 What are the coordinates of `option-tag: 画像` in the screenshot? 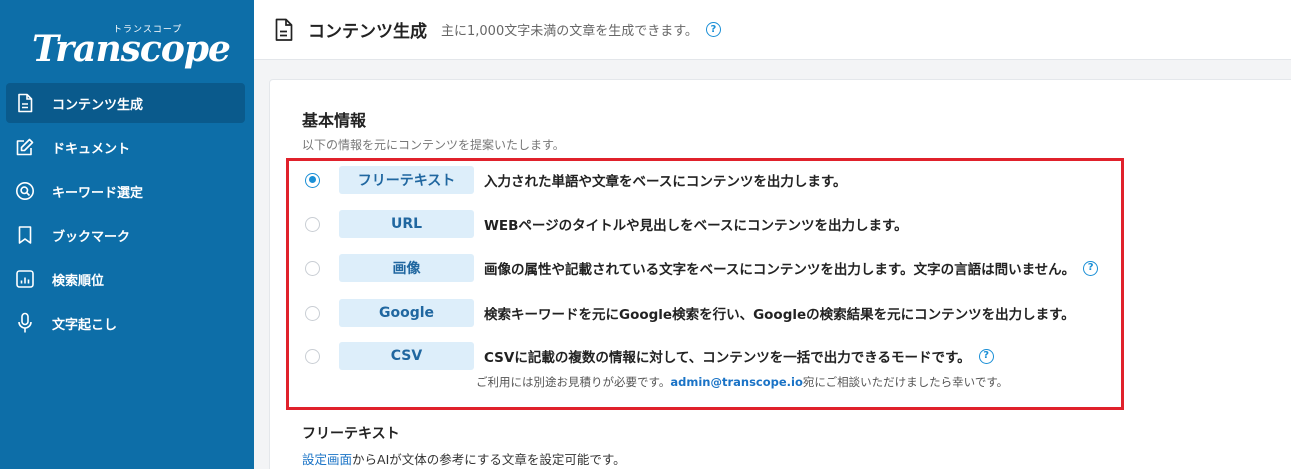 It's located at (406, 268).